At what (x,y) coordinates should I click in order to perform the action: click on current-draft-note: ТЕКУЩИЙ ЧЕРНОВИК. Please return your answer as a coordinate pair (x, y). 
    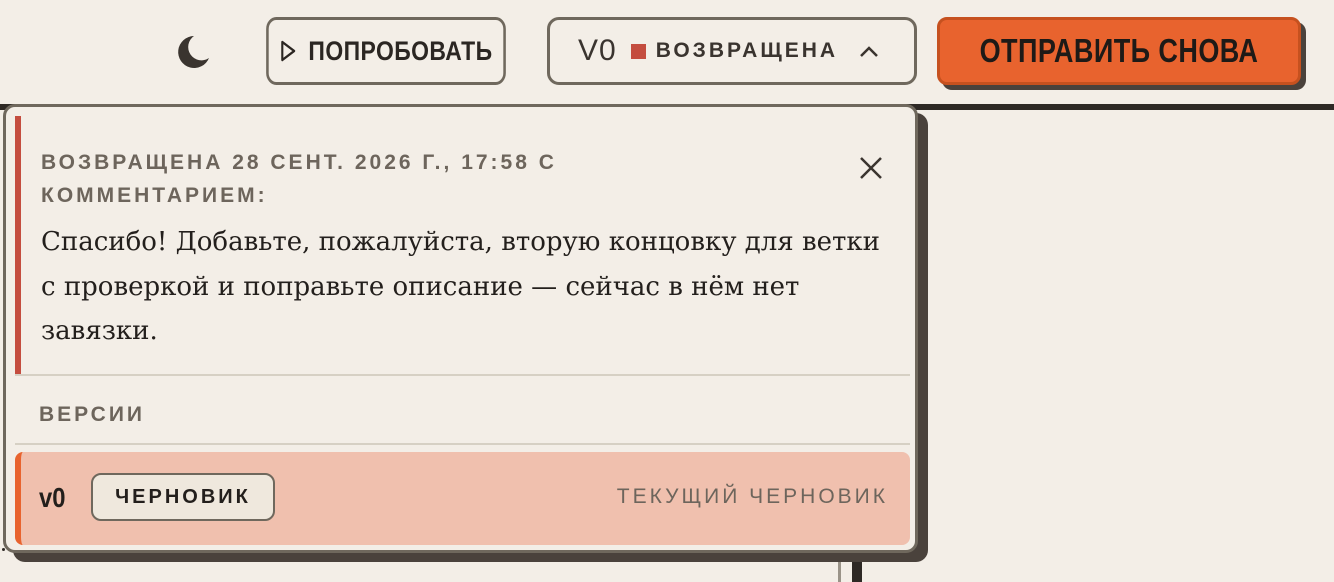
    Looking at the image, I should click on (752, 496).